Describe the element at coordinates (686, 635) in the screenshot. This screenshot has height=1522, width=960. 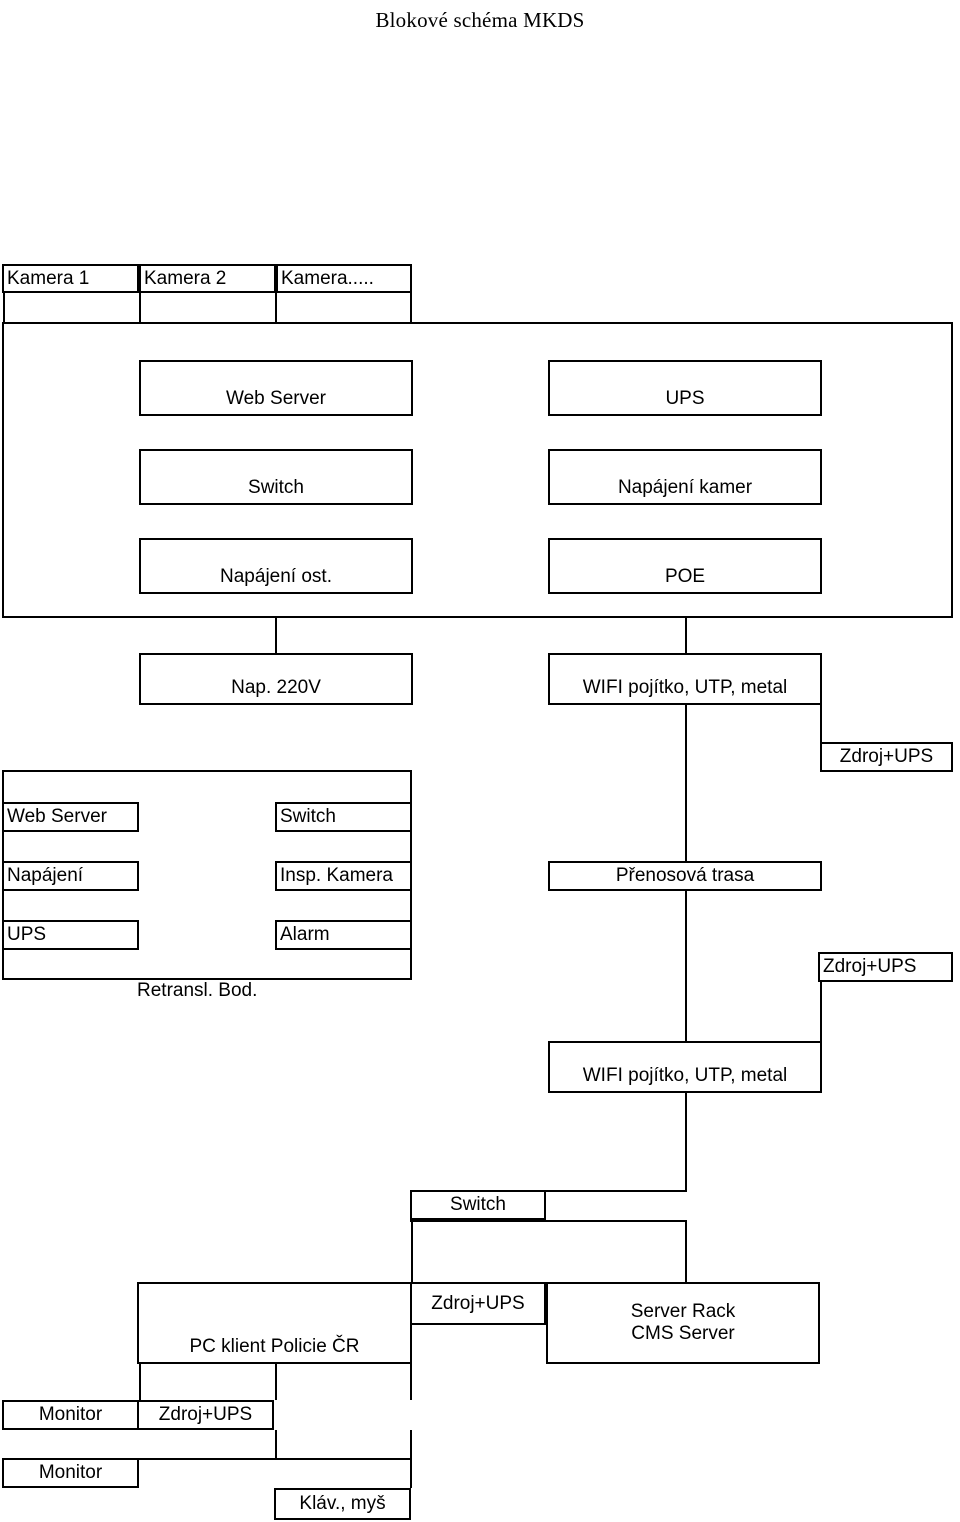
I see `link-drop-connector` at that location.